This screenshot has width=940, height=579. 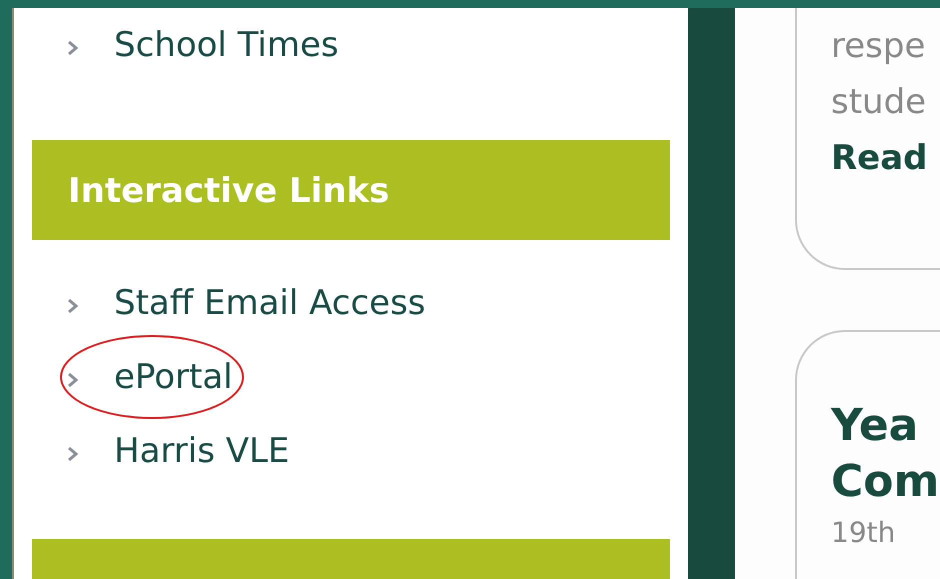 I want to click on card-title: Com, so click(x=885, y=482).